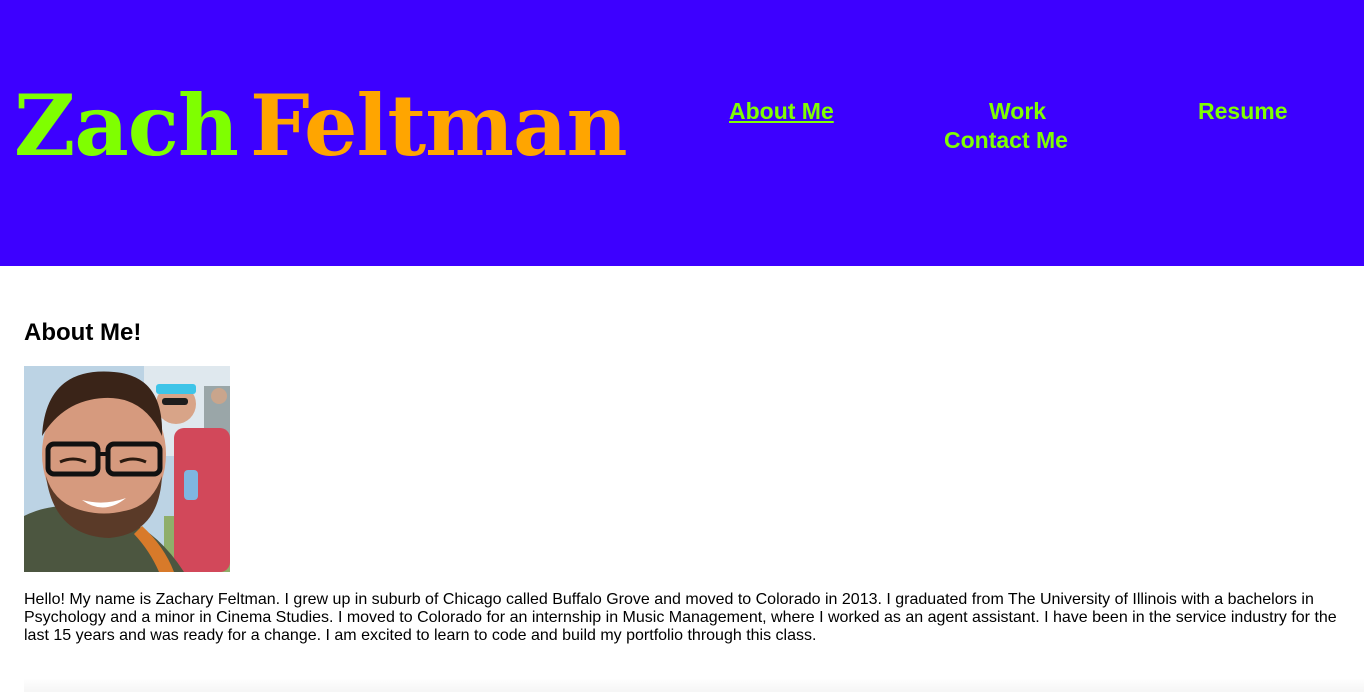 The image size is (1364, 692). Describe the element at coordinates (694, 685) in the screenshot. I see `section-divider` at that location.